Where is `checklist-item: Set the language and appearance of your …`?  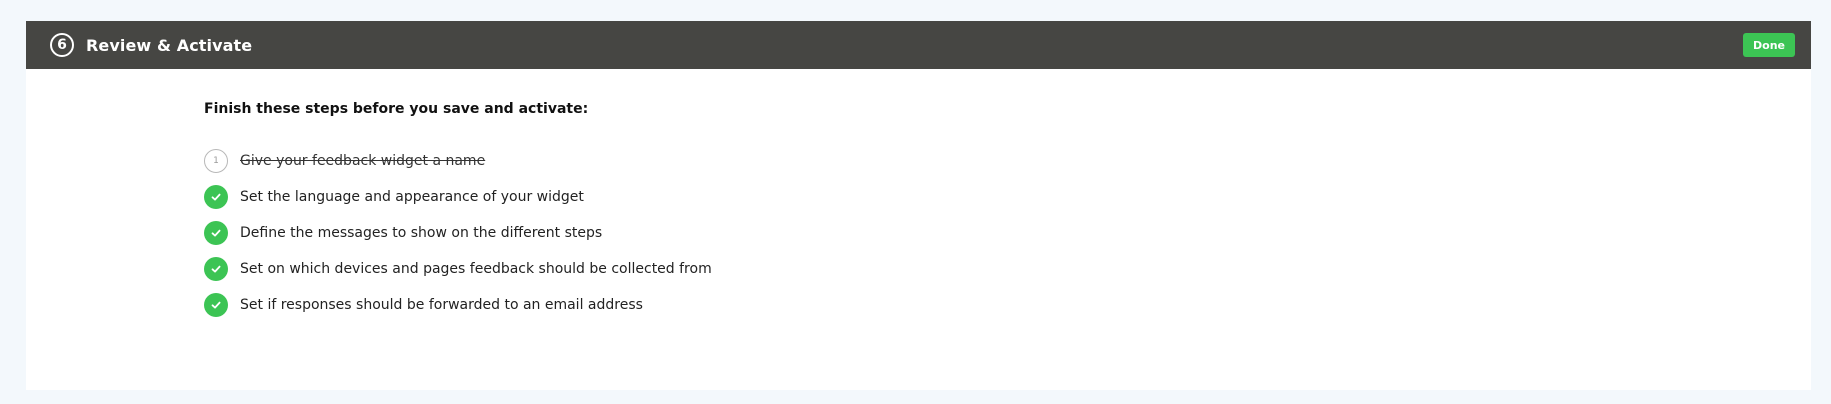 checklist-item: Set the language and appearance of your … is located at coordinates (458, 197).